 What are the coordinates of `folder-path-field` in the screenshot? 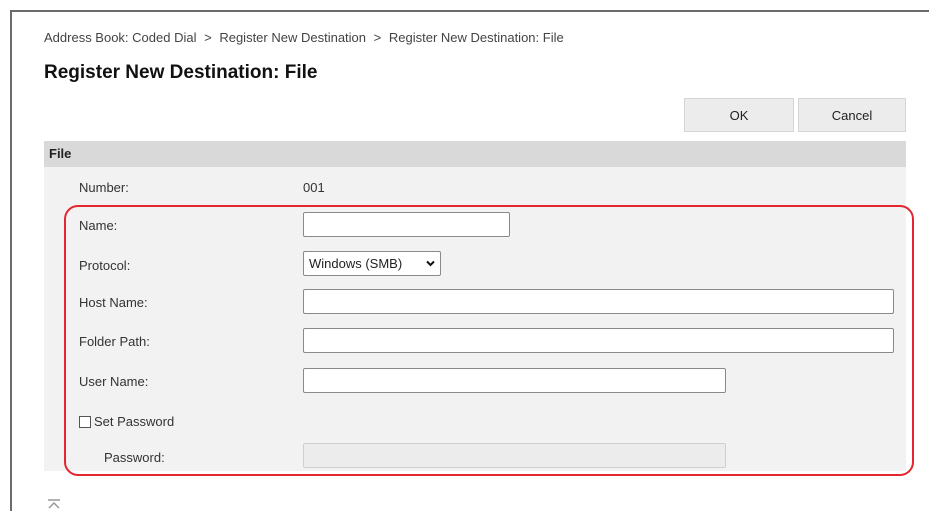 It's located at (598, 340).